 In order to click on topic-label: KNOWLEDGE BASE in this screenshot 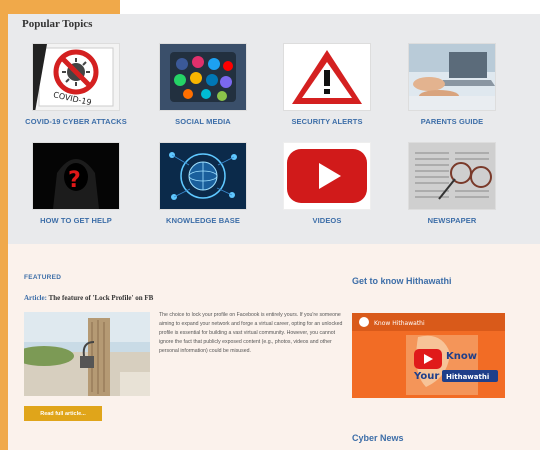, I will do `click(203, 220)`.